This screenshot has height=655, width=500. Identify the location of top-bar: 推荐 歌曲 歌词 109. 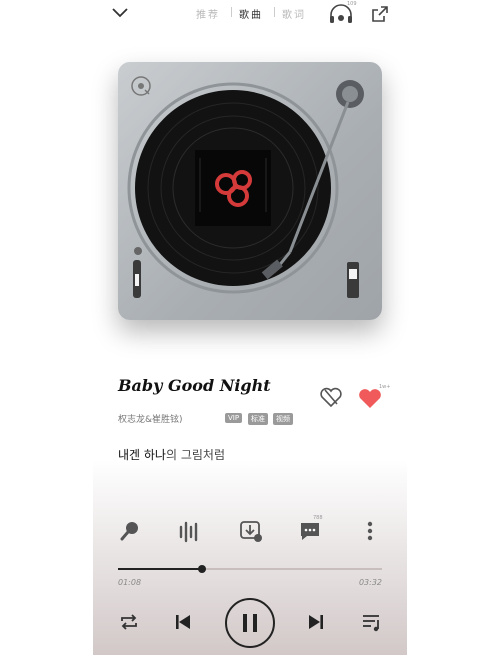
(250, 14).